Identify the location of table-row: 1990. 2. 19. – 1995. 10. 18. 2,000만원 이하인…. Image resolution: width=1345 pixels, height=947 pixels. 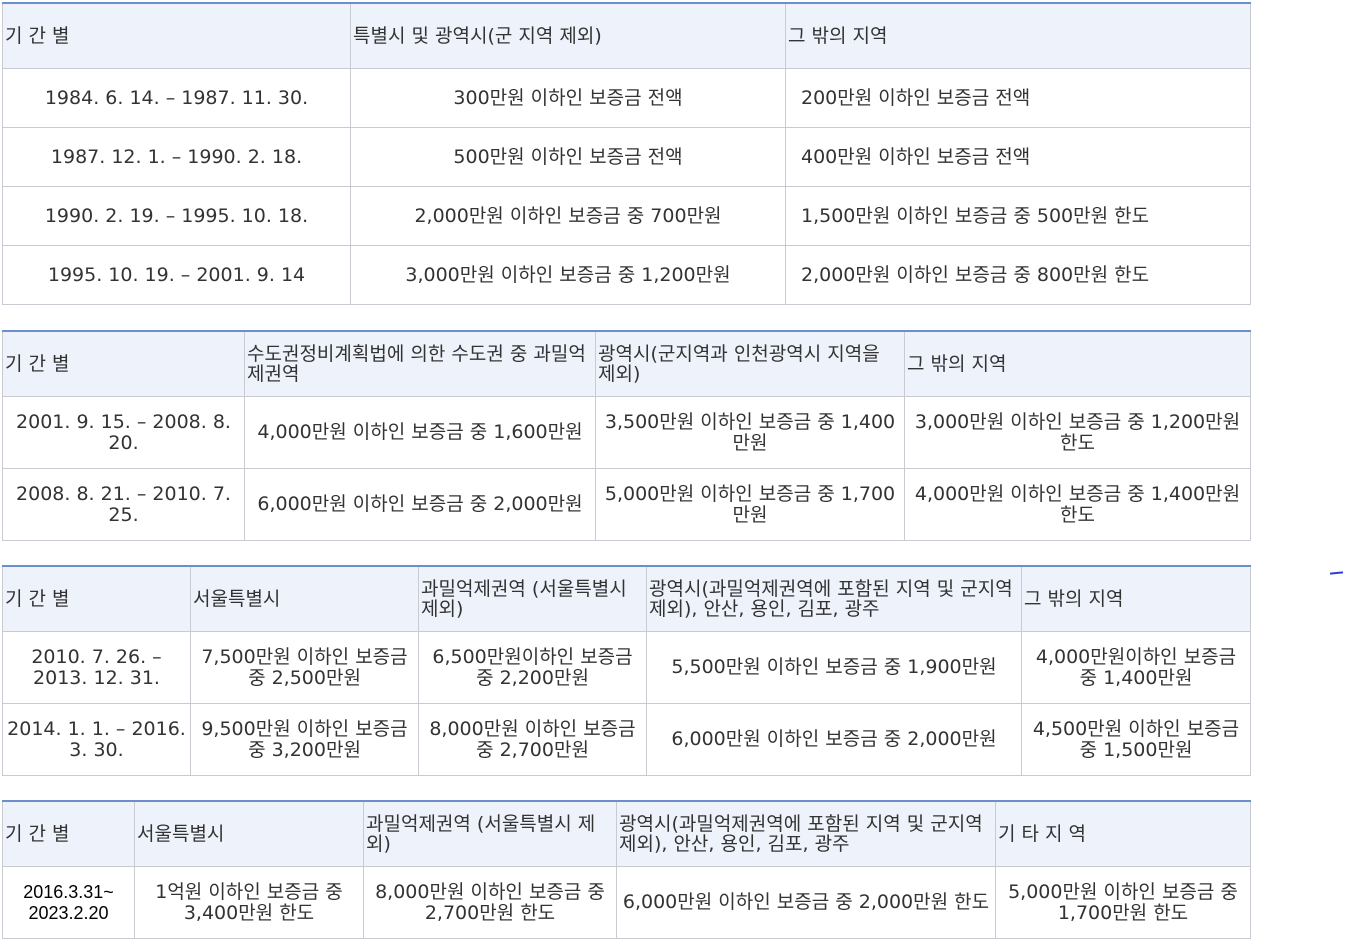
(626, 216).